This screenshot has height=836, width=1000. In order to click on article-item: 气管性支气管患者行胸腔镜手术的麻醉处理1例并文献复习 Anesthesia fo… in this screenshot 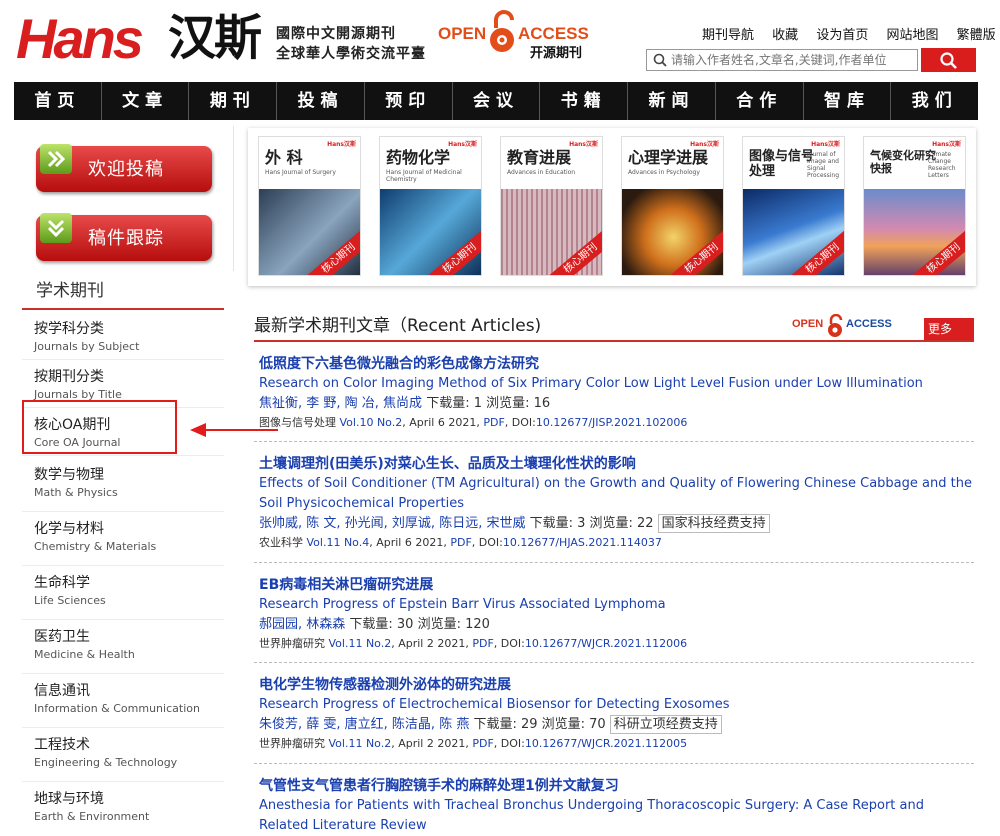, I will do `click(616, 806)`.